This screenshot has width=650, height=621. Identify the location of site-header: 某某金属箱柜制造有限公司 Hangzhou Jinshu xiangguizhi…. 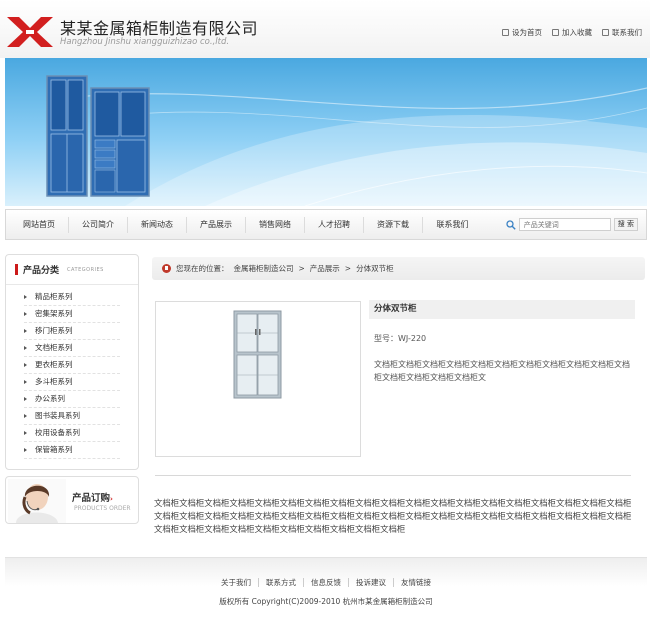
(325, 29).